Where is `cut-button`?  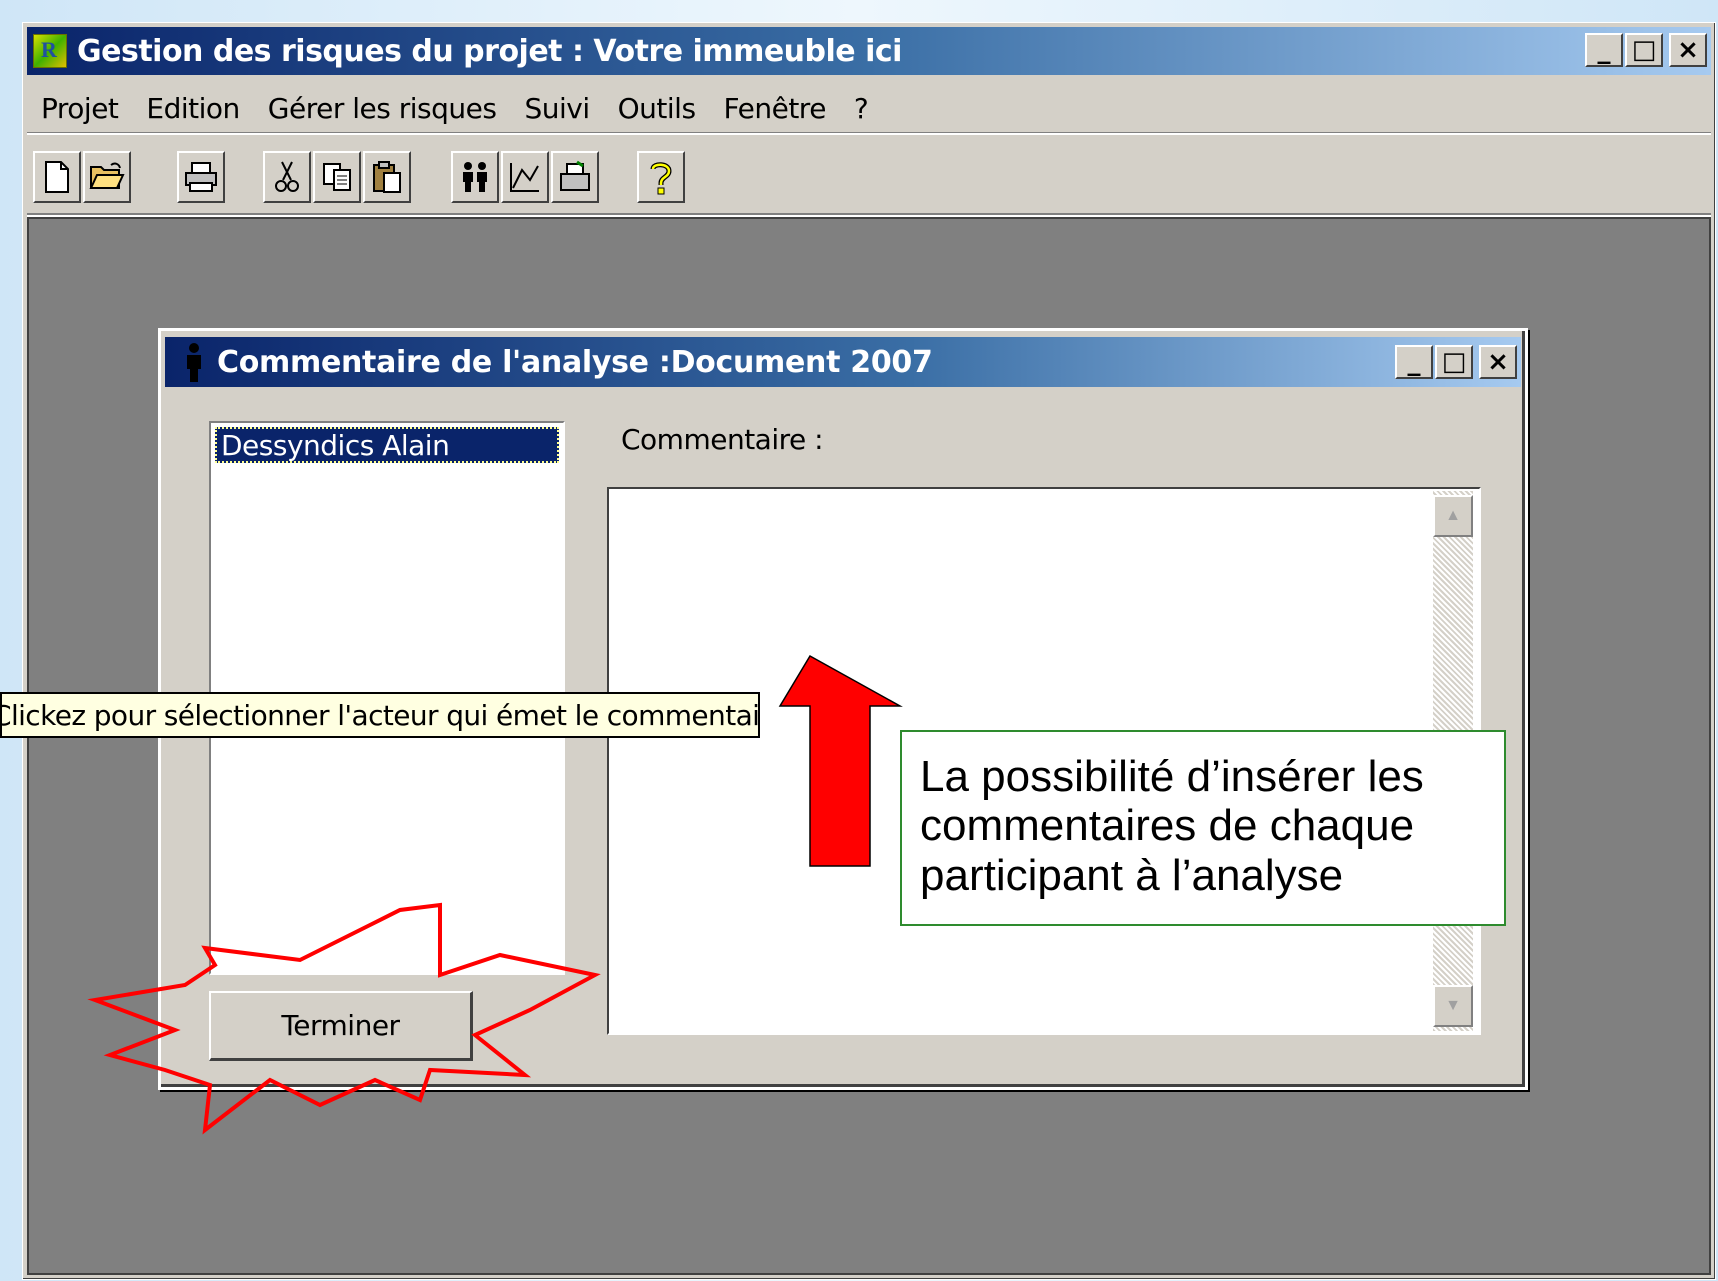 cut-button is located at coordinates (287, 177).